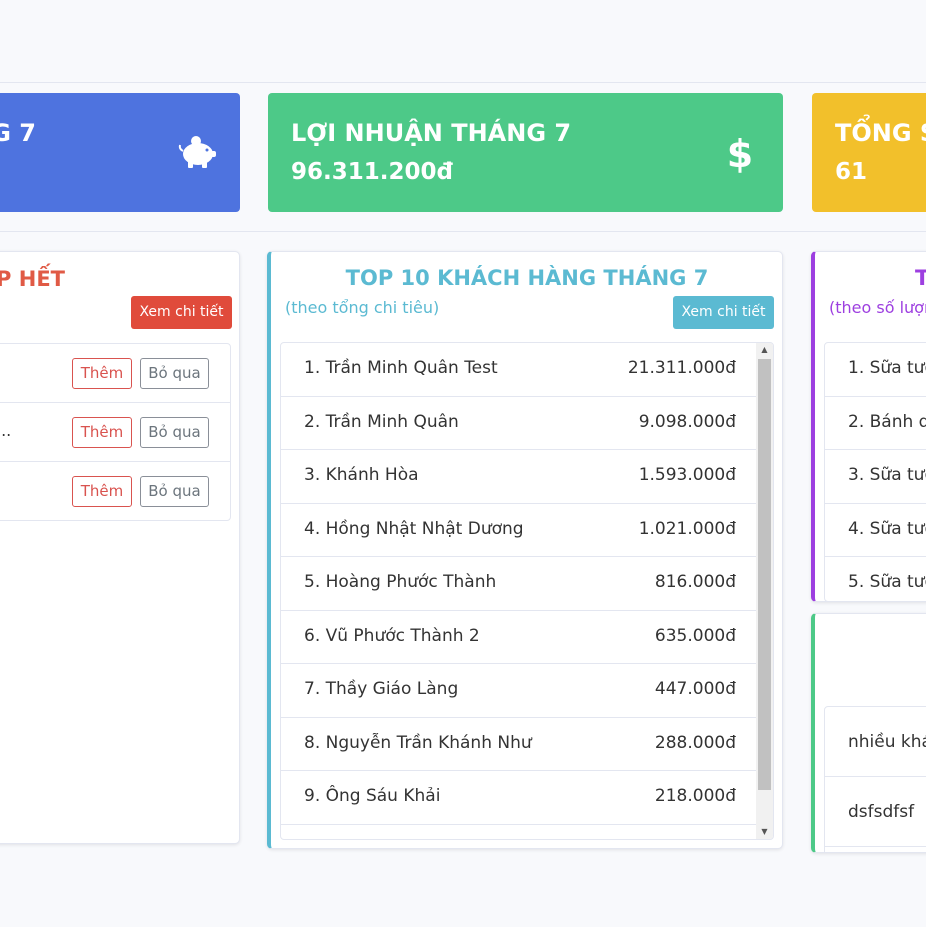 The width and height of the screenshot is (926, 927). What do you see at coordinates (887, 421) in the screenshot?
I see `product-name: 2. Bánh qu` at bounding box center [887, 421].